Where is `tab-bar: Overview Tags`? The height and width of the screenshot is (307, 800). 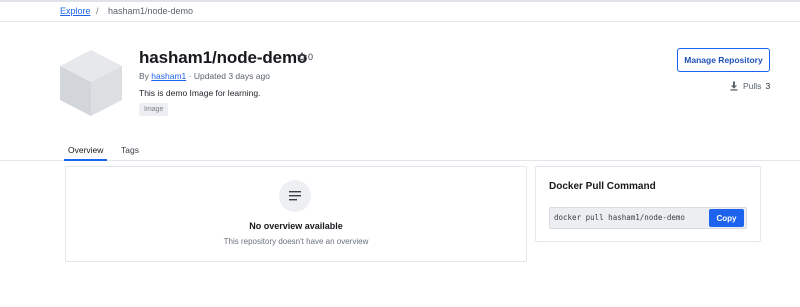 tab-bar: Overview Tags is located at coordinates (400, 150).